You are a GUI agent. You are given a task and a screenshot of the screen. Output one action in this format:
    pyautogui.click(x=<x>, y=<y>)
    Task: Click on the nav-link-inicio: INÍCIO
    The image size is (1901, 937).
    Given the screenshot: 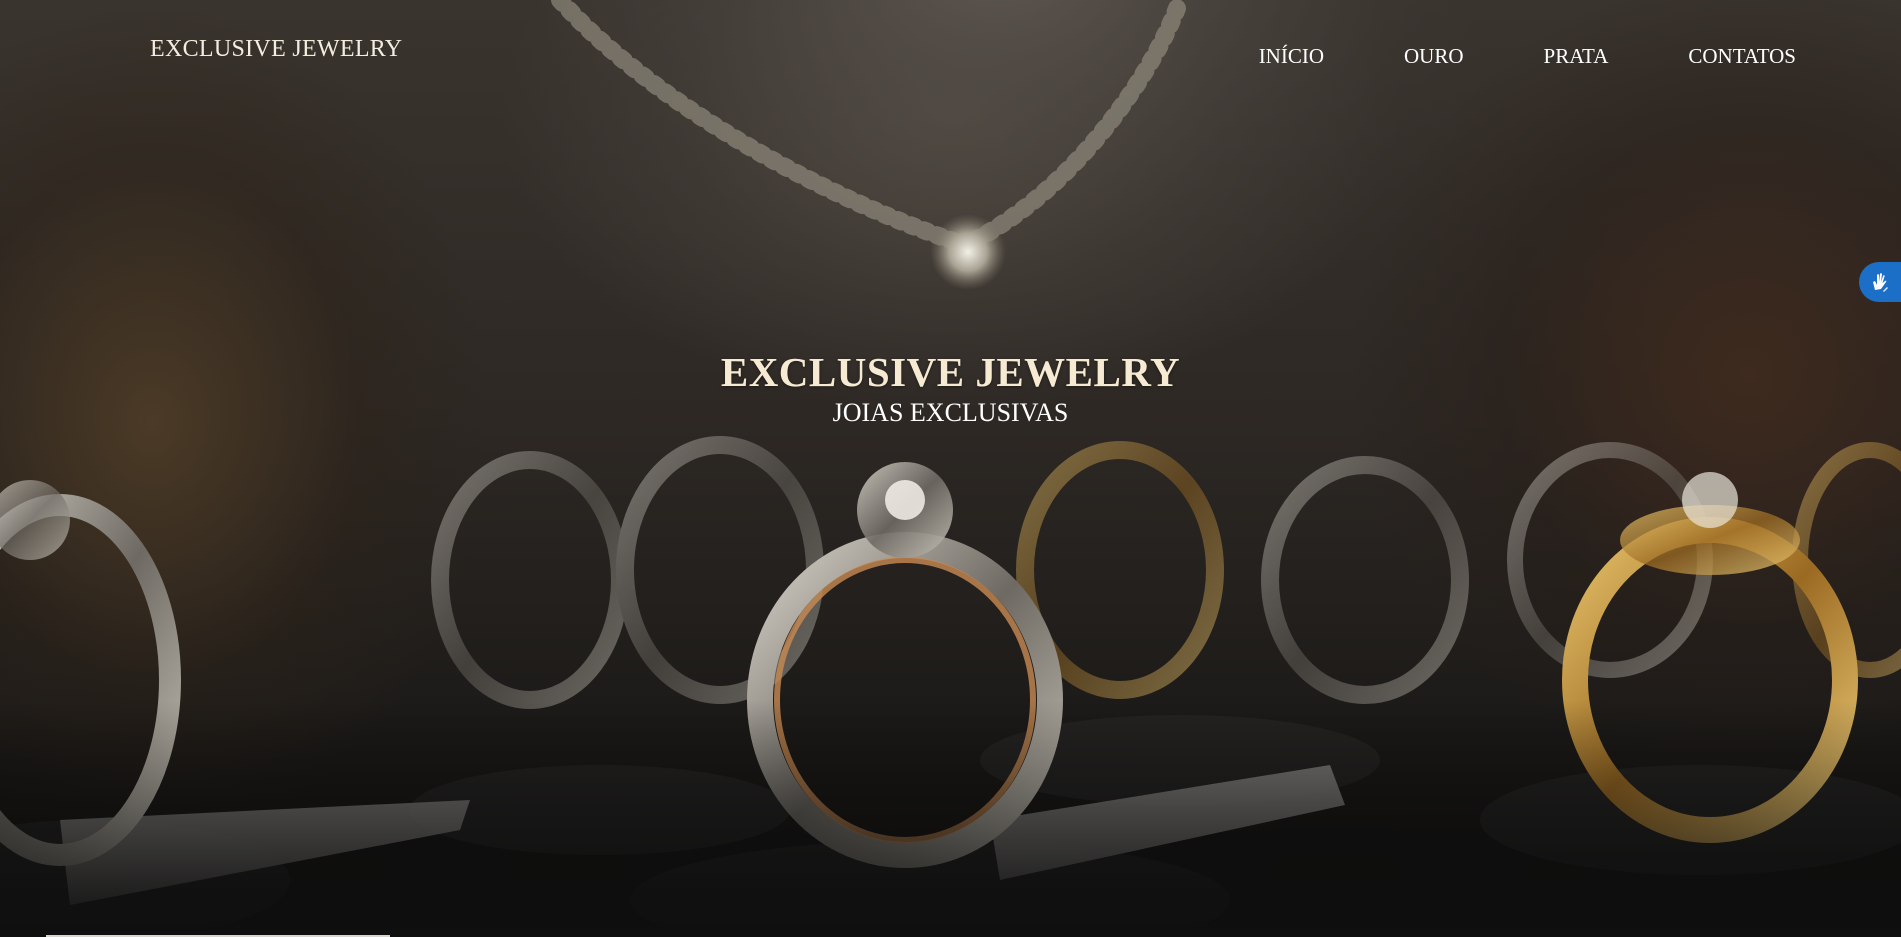 What is the action you would take?
    pyautogui.click(x=1291, y=56)
    